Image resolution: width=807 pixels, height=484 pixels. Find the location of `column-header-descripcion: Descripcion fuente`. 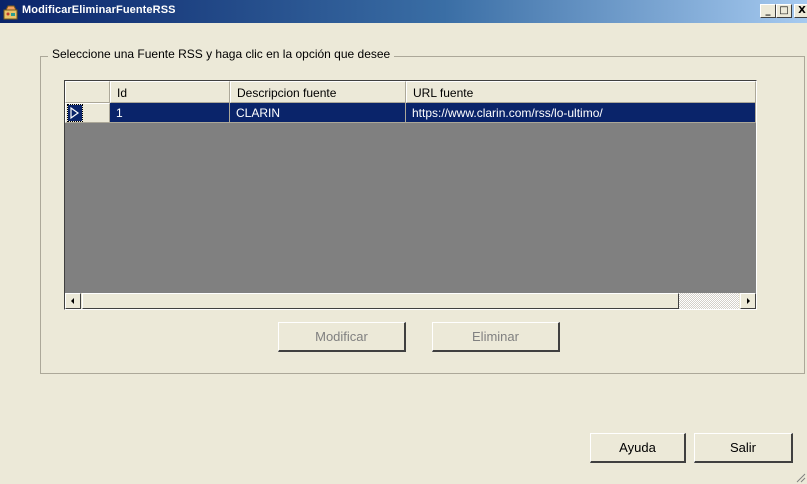

column-header-descripcion: Descripcion fuente is located at coordinates (318, 92).